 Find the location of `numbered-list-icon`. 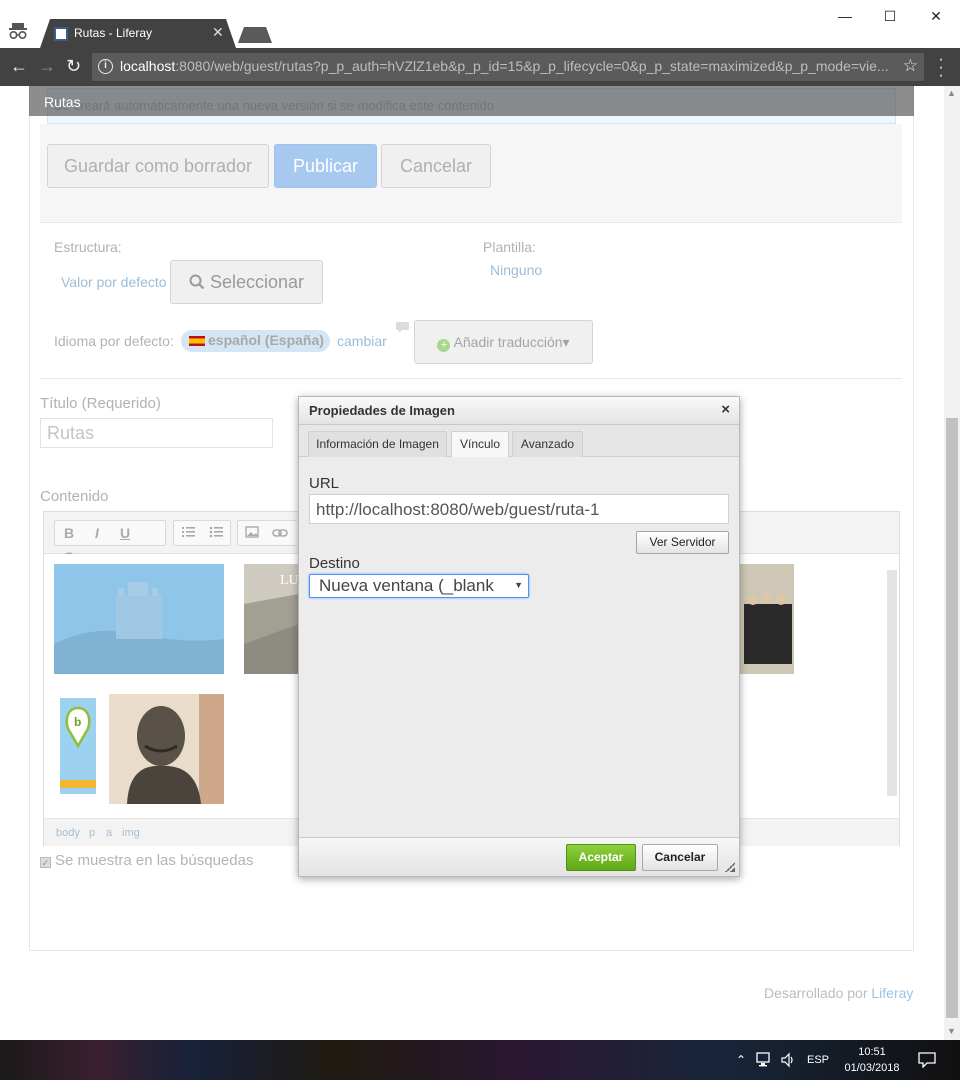

numbered-list-icon is located at coordinates (188, 533).